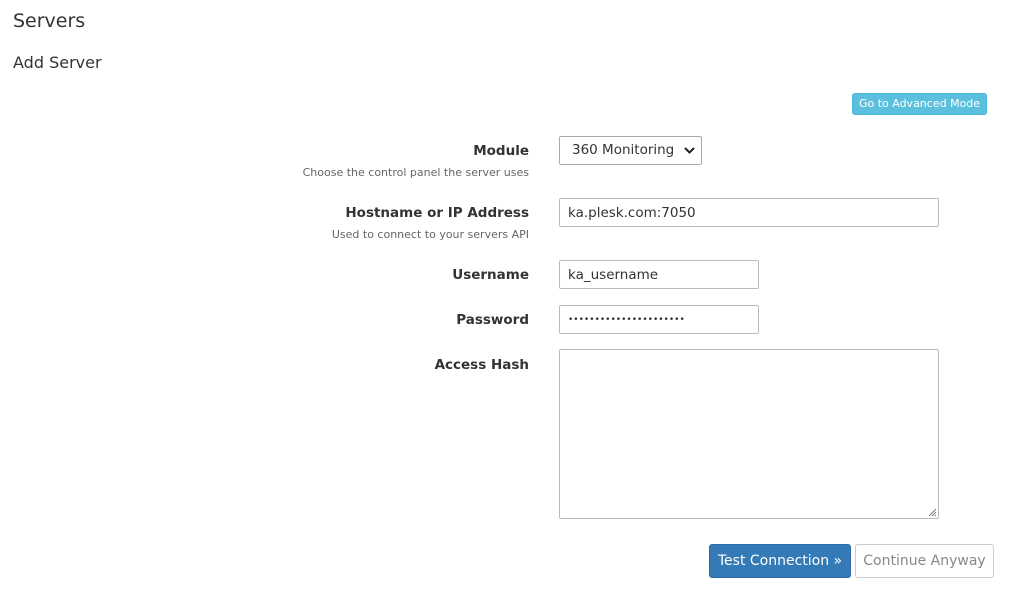 The image size is (1018, 603). I want to click on hostname-label: Hostname or IP Address, so click(437, 213).